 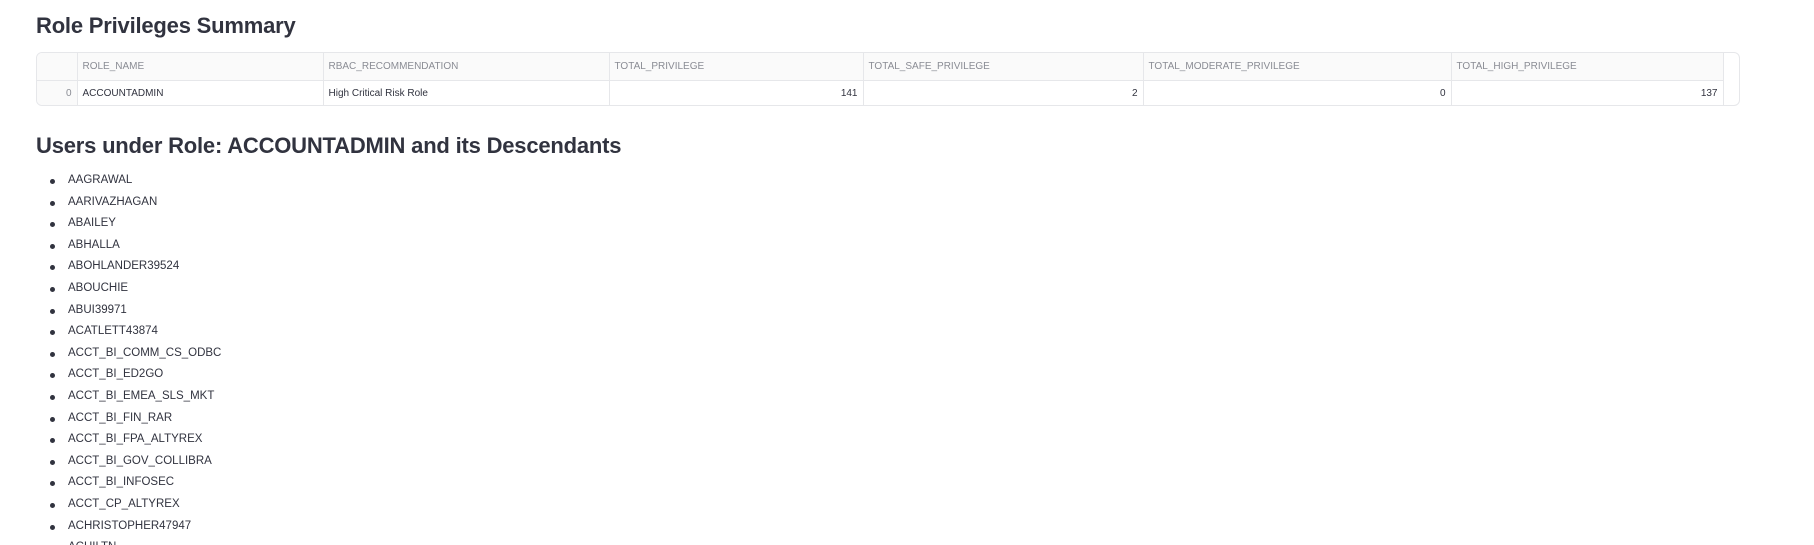 I want to click on cell-total-high-privilege: 137, so click(x=1587, y=92).